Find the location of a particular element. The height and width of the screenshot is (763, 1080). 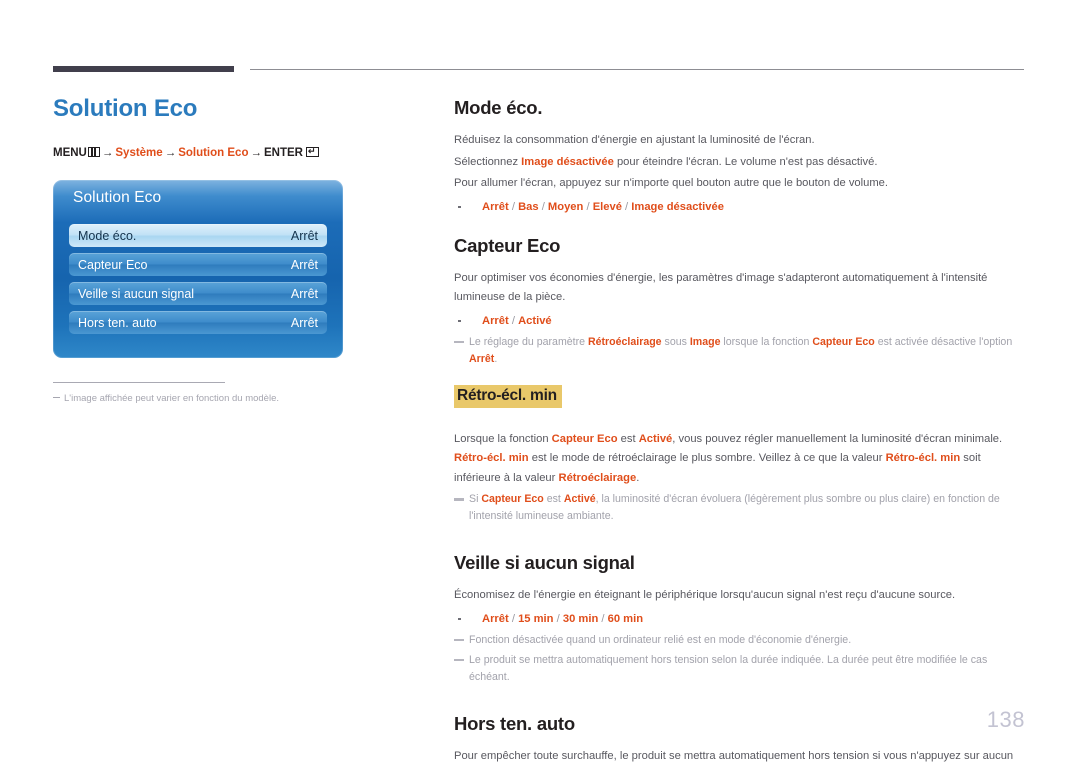

section-heading-highlighted: Rétro-écl. min is located at coordinates (508, 396).